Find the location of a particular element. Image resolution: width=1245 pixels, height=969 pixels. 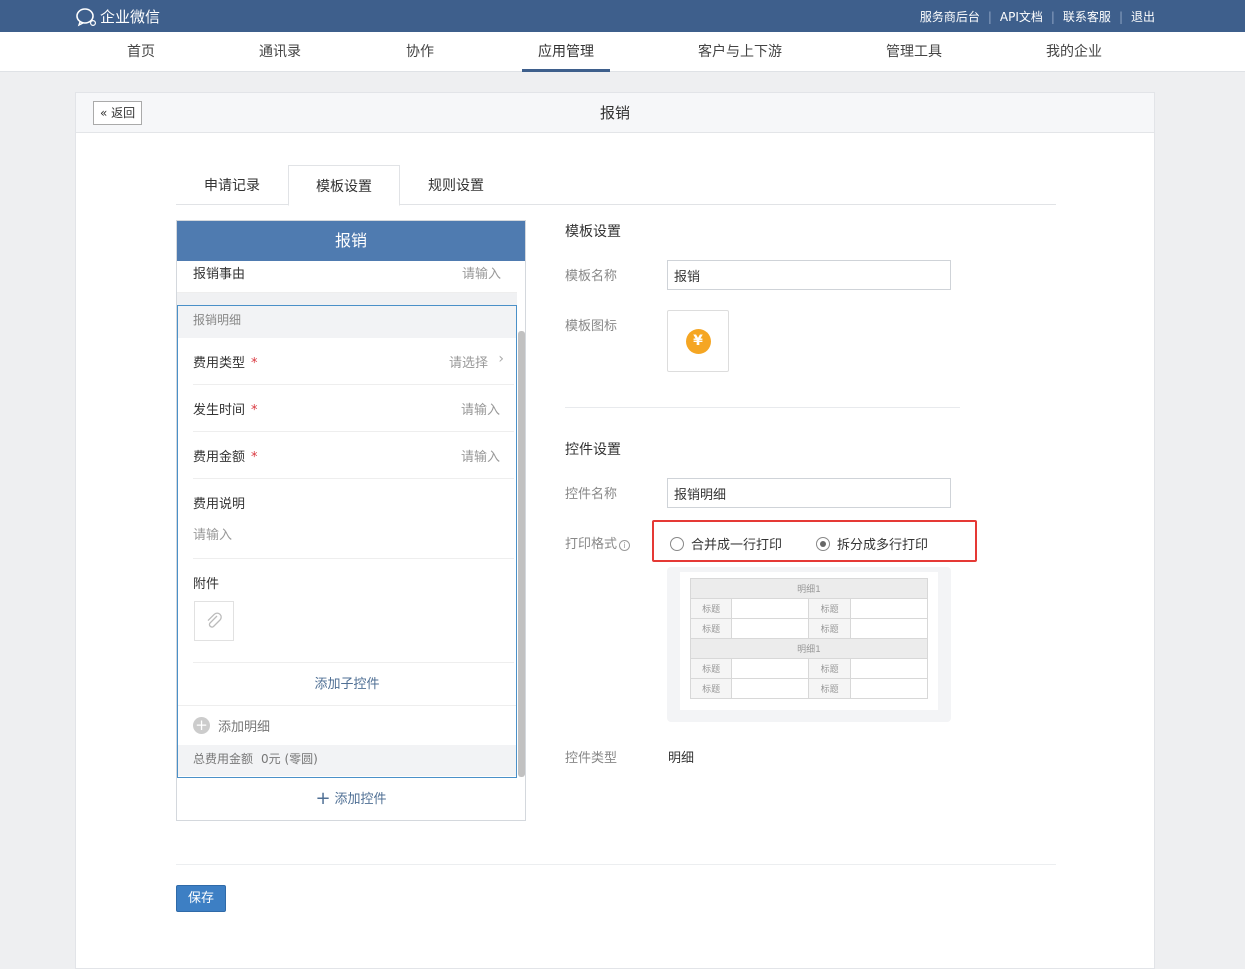

contact-support-link: 联系客服 is located at coordinates (1087, 16).